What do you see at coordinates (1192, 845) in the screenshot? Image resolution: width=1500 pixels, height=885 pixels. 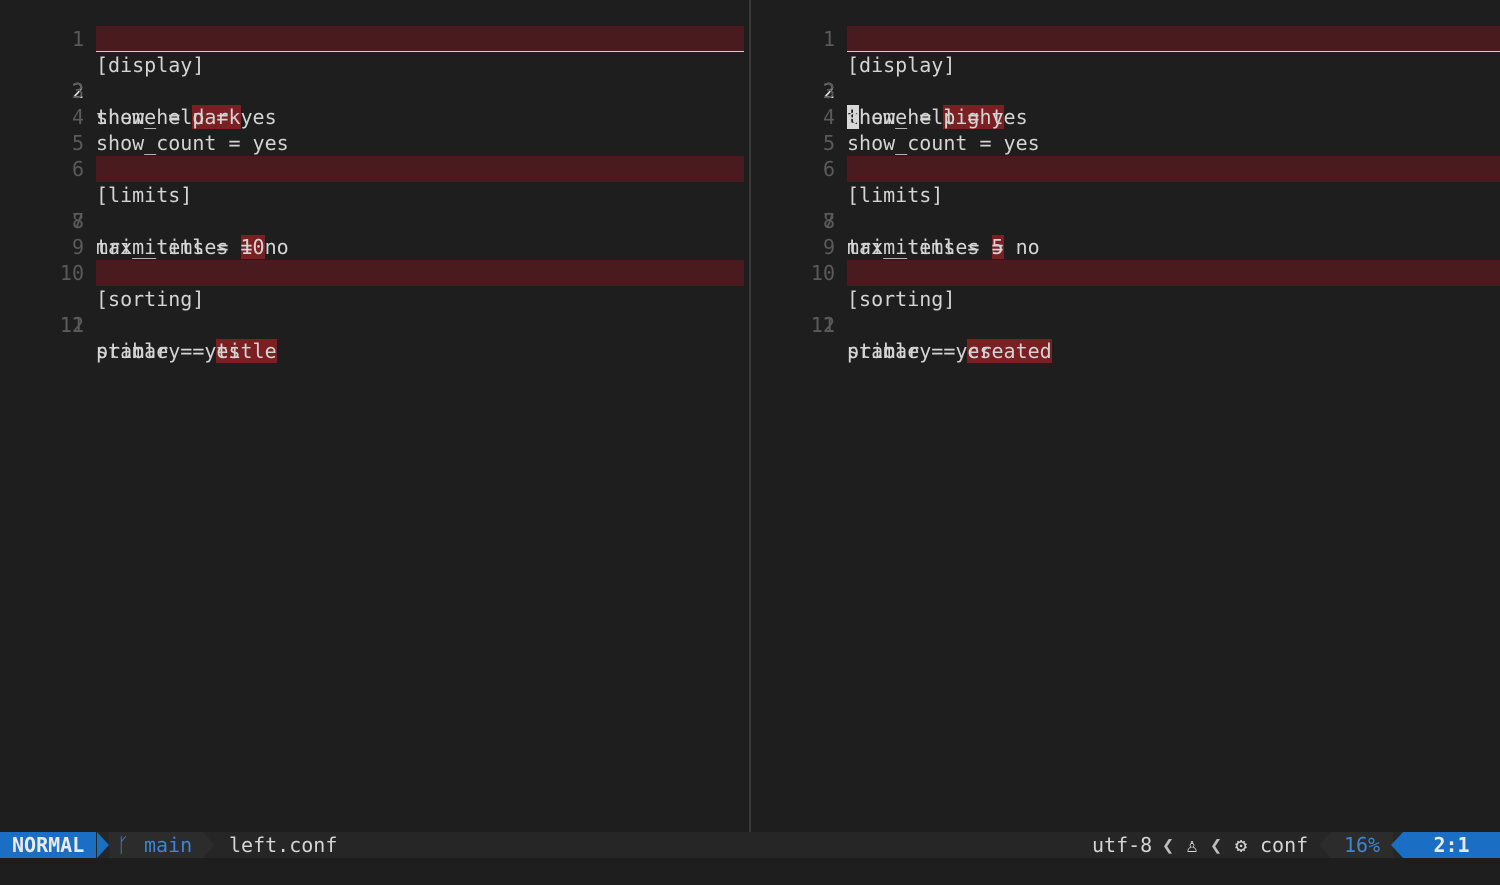 I see `linux-icon: ♙` at bounding box center [1192, 845].